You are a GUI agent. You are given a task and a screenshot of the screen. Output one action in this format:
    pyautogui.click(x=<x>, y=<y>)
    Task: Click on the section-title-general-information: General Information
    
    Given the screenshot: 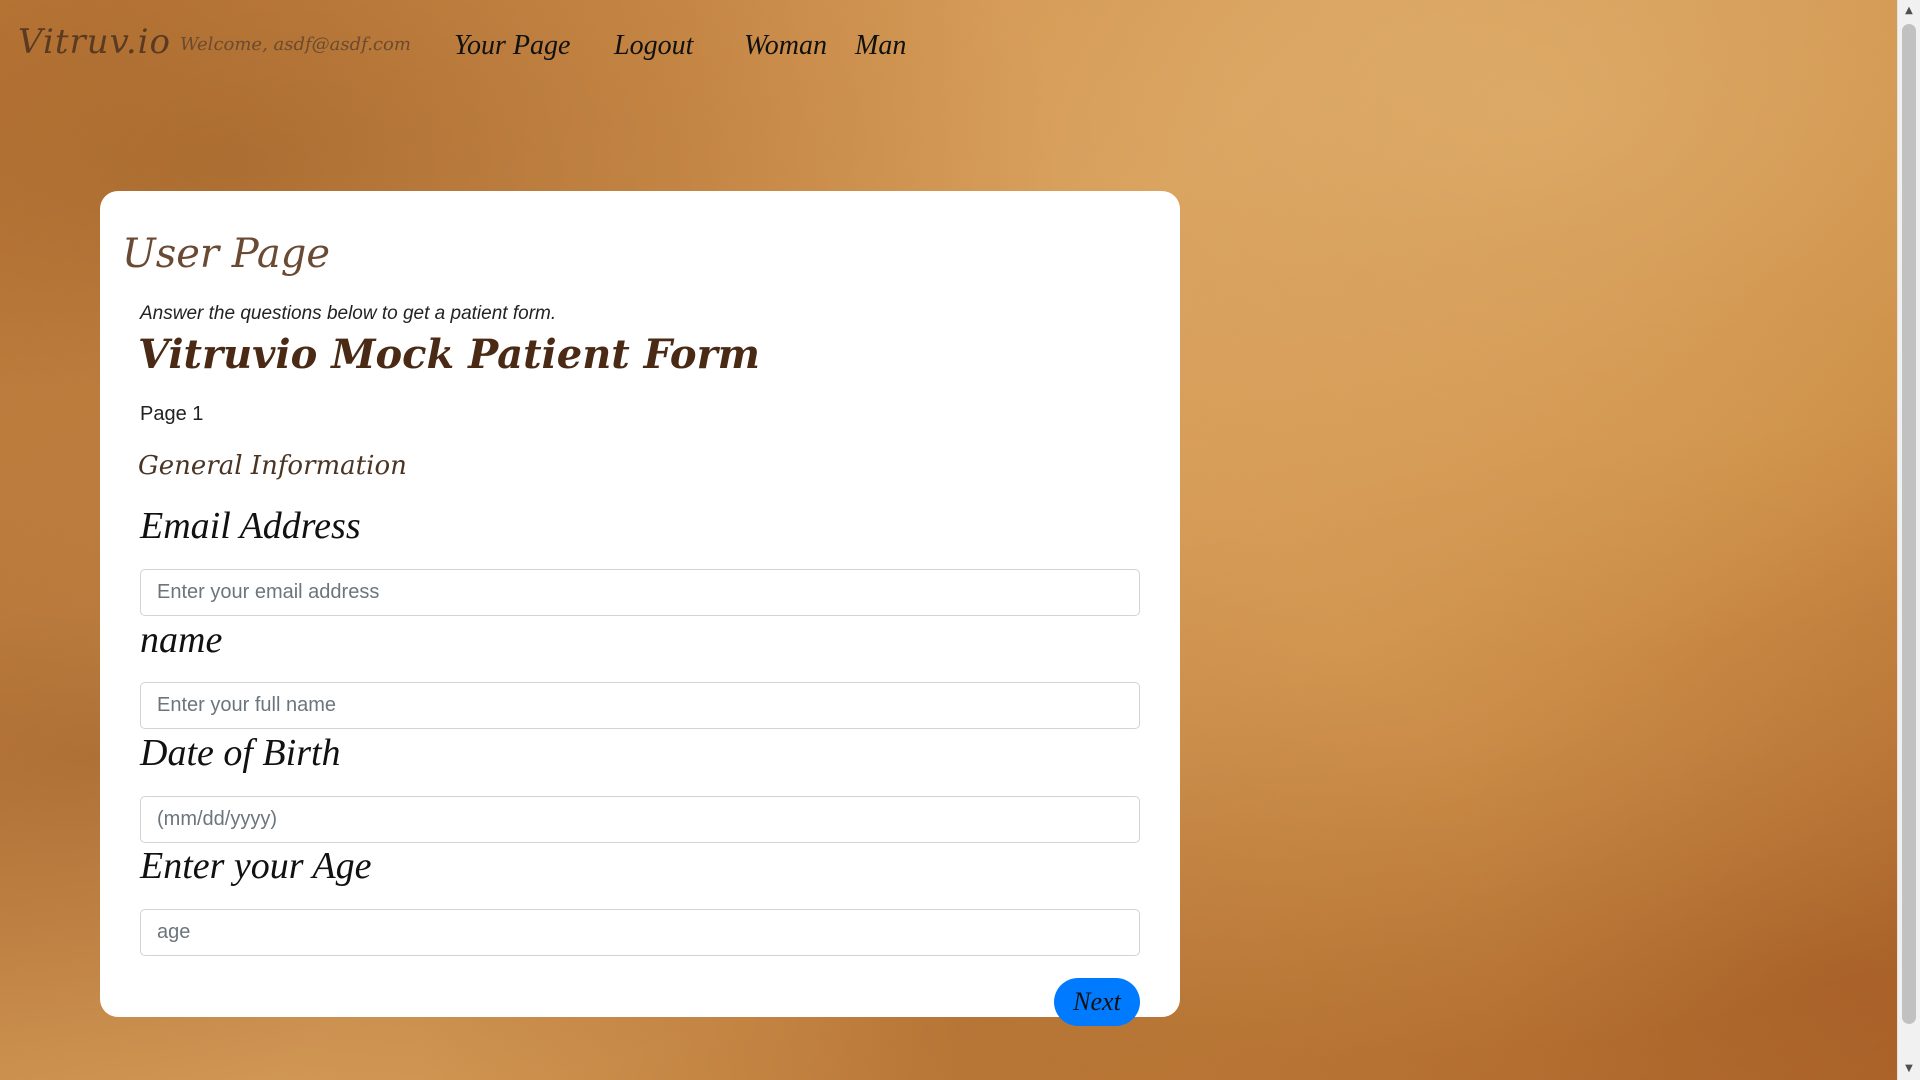 What is the action you would take?
    pyautogui.click(x=272, y=466)
    